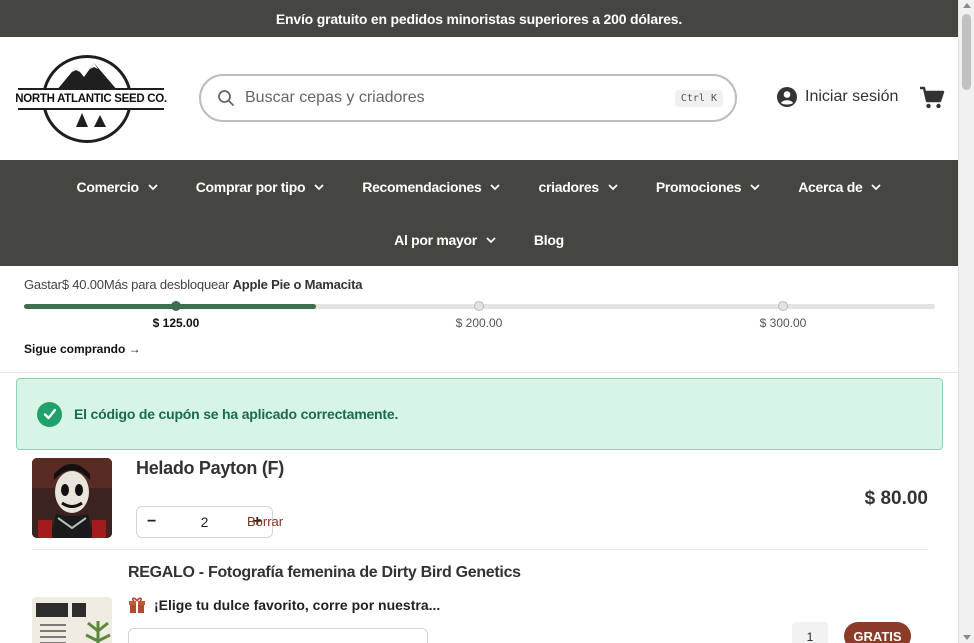 The width and height of the screenshot is (974, 643). I want to click on progress-track, so click(479, 306).